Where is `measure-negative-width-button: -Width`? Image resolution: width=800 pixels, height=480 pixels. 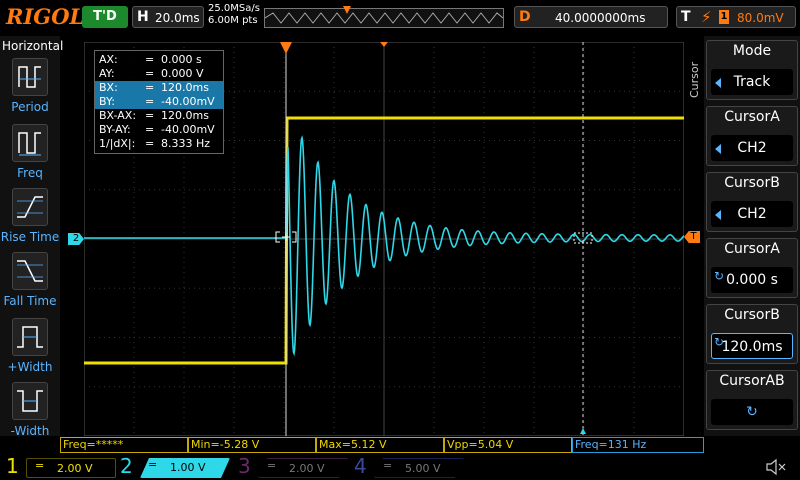
measure-negative-width-button: -Width is located at coordinates (30, 414).